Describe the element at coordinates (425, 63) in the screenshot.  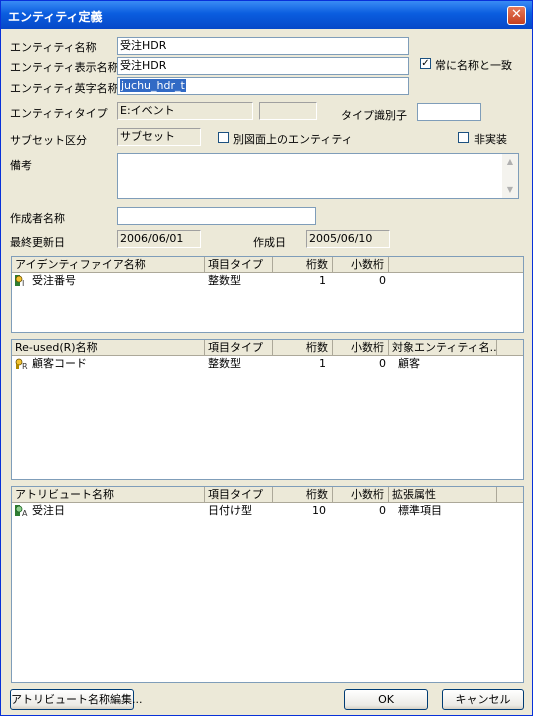
I see `match-name-checkbox: ✓` at that location.